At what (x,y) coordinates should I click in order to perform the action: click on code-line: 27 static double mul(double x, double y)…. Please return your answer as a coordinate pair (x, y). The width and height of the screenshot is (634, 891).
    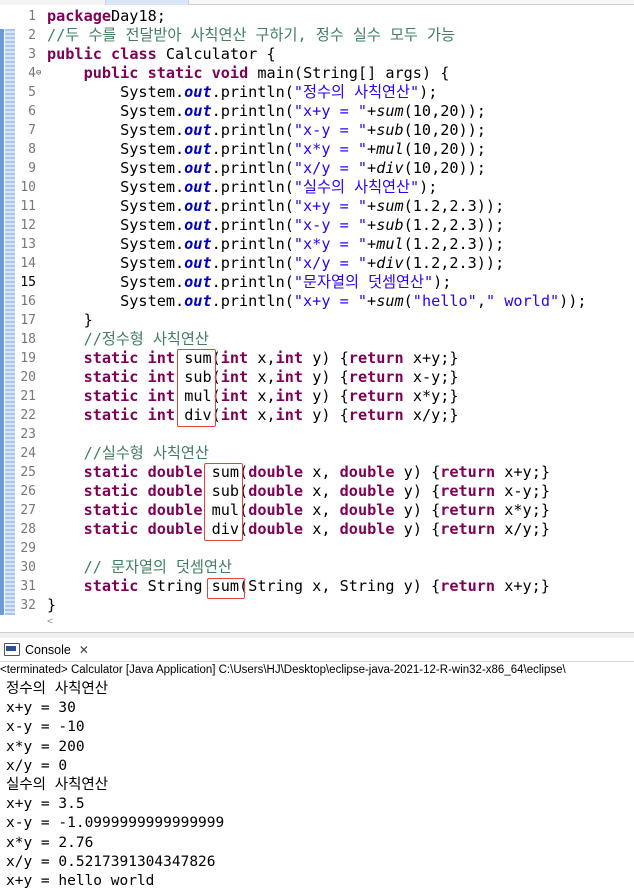
    Looking at the image, I should click on (317, 510).